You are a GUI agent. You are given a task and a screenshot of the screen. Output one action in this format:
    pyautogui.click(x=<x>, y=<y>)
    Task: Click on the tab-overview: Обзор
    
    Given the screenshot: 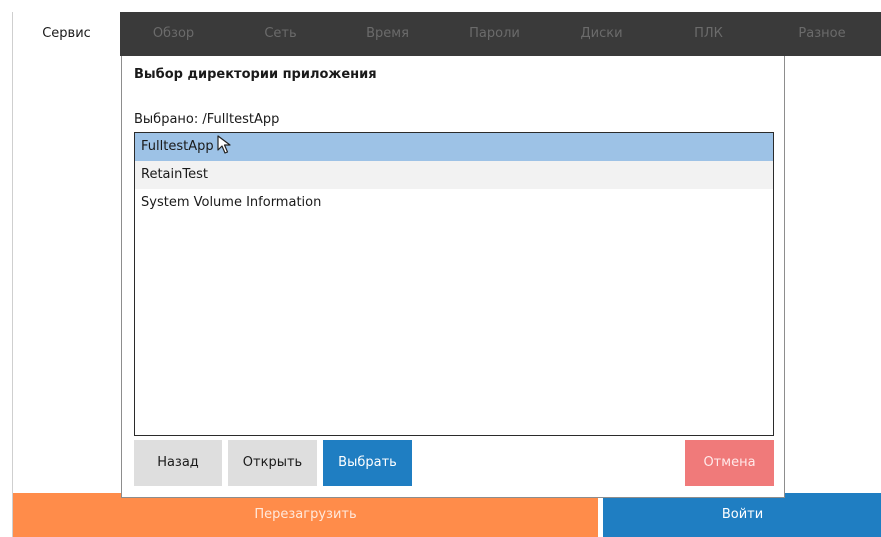 What is the action you would take?
    pyautogui.click(x=173, y=34)
    